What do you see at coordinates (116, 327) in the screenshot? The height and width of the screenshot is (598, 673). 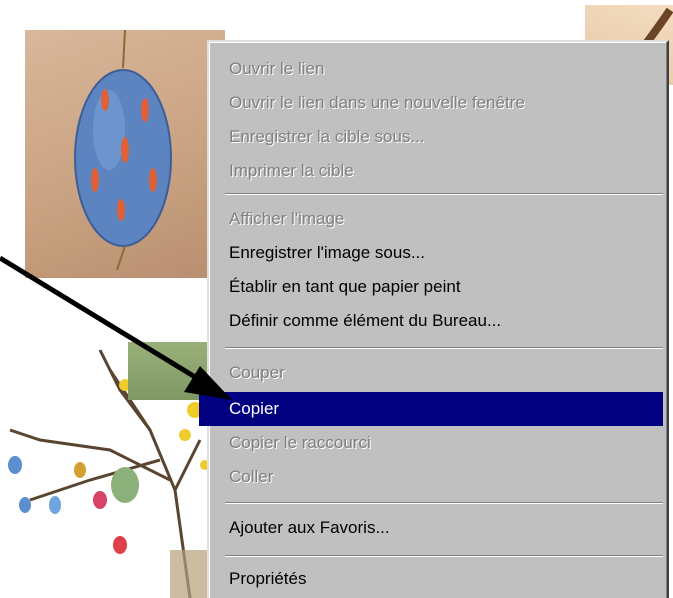 I see `pointer-arrow-icon` at bounding box center [116, 327].